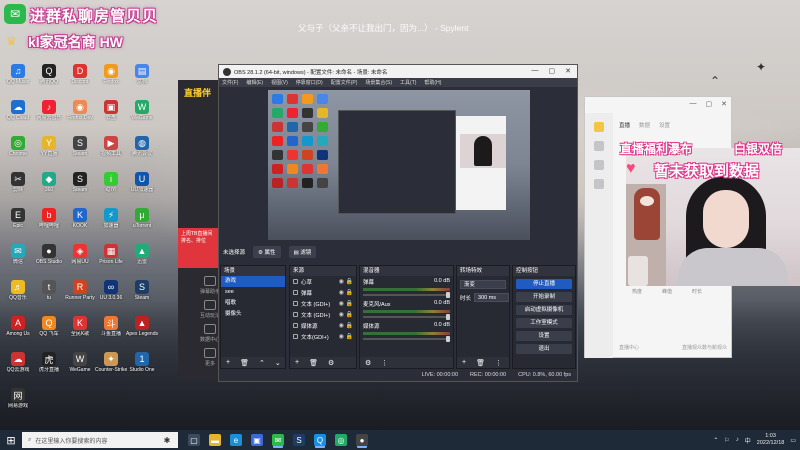 The width and height of the screenshot is (800, 450). Describe the element at coordinates (111, 182) in the screenshot. I see `desktop-shortcut: i iQIYI` at that location.